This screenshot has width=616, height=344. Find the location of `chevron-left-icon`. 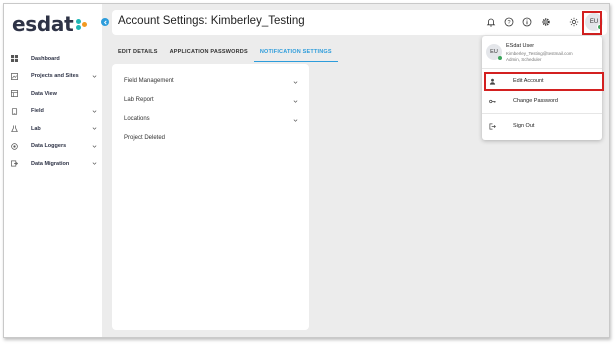

chevron-left-icon is located at coordinates (105, 22).